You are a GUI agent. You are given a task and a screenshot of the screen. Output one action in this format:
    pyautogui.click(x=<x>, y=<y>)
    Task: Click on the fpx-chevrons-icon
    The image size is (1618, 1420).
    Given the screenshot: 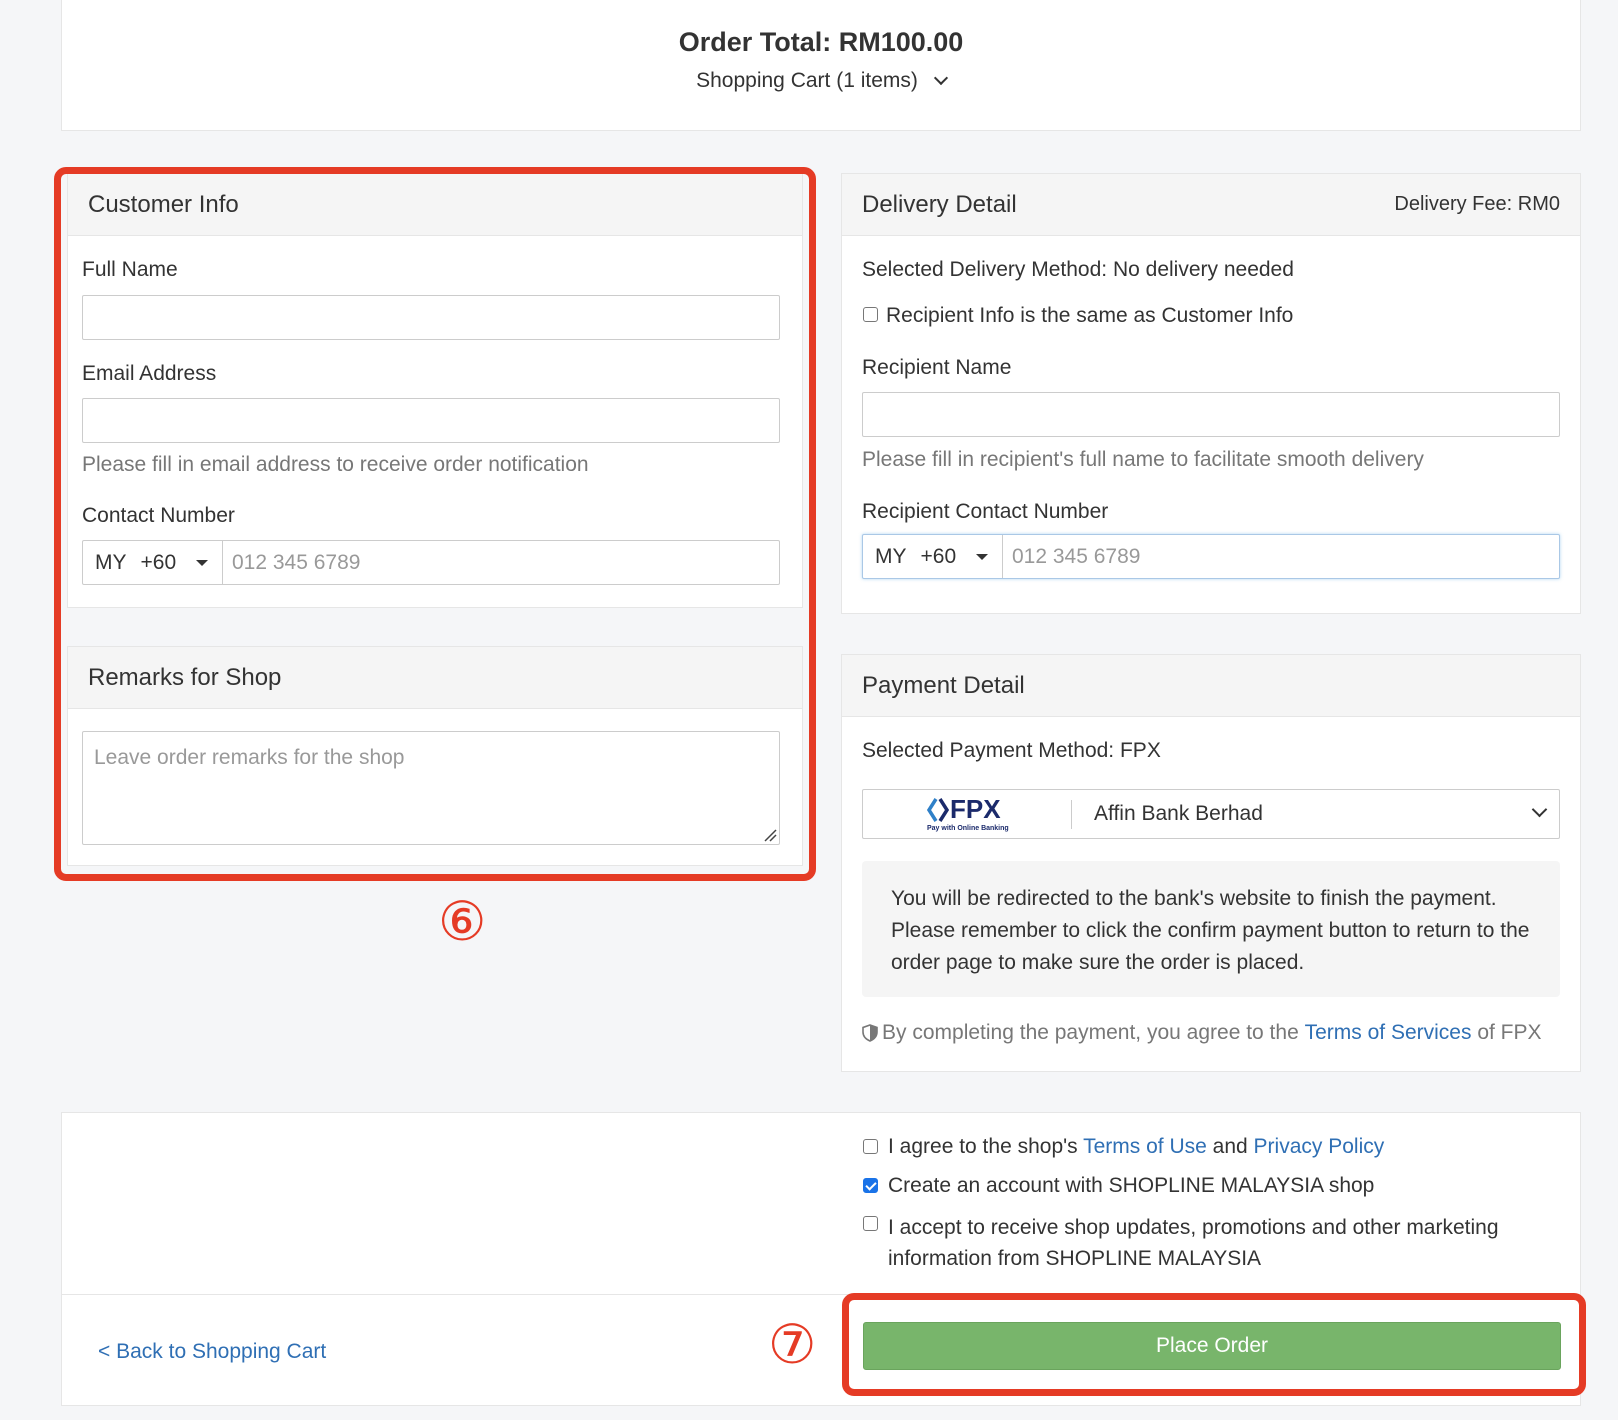 What is the action you would take?
    pyautogui.click(x=938, y=810)
    